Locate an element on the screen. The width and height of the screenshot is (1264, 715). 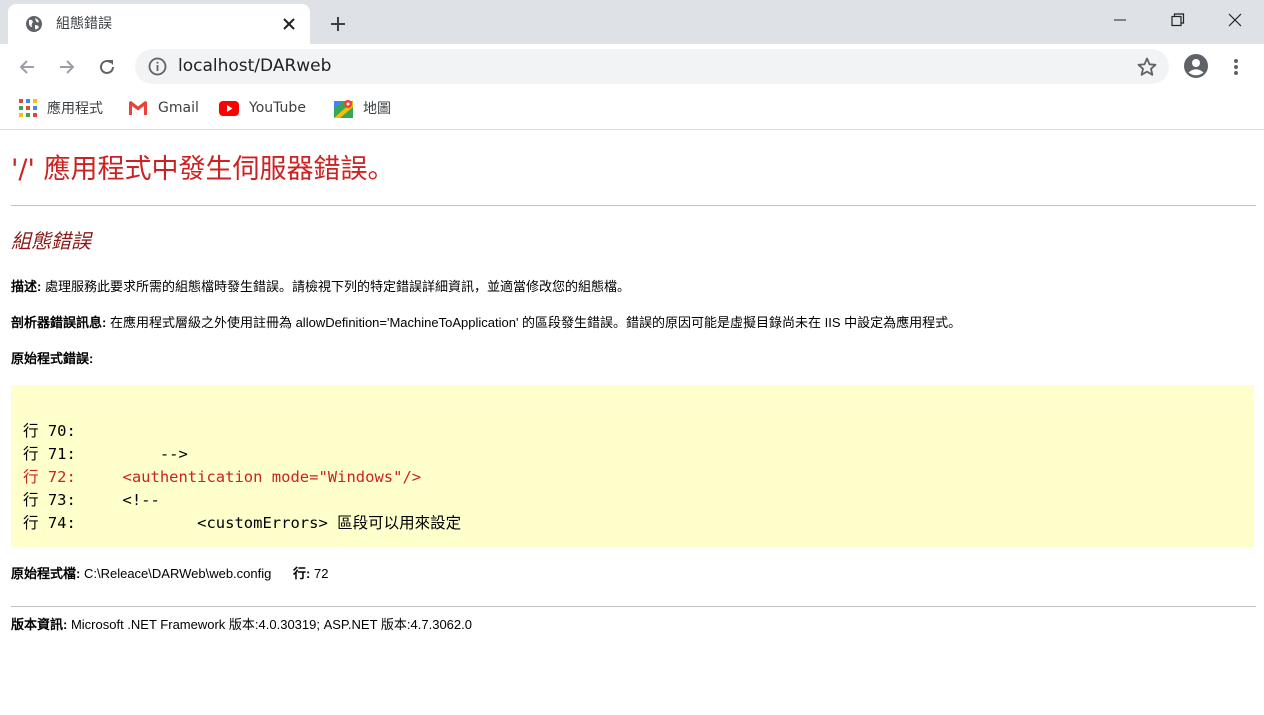
restore-button is located at coordinates (1178, 20).